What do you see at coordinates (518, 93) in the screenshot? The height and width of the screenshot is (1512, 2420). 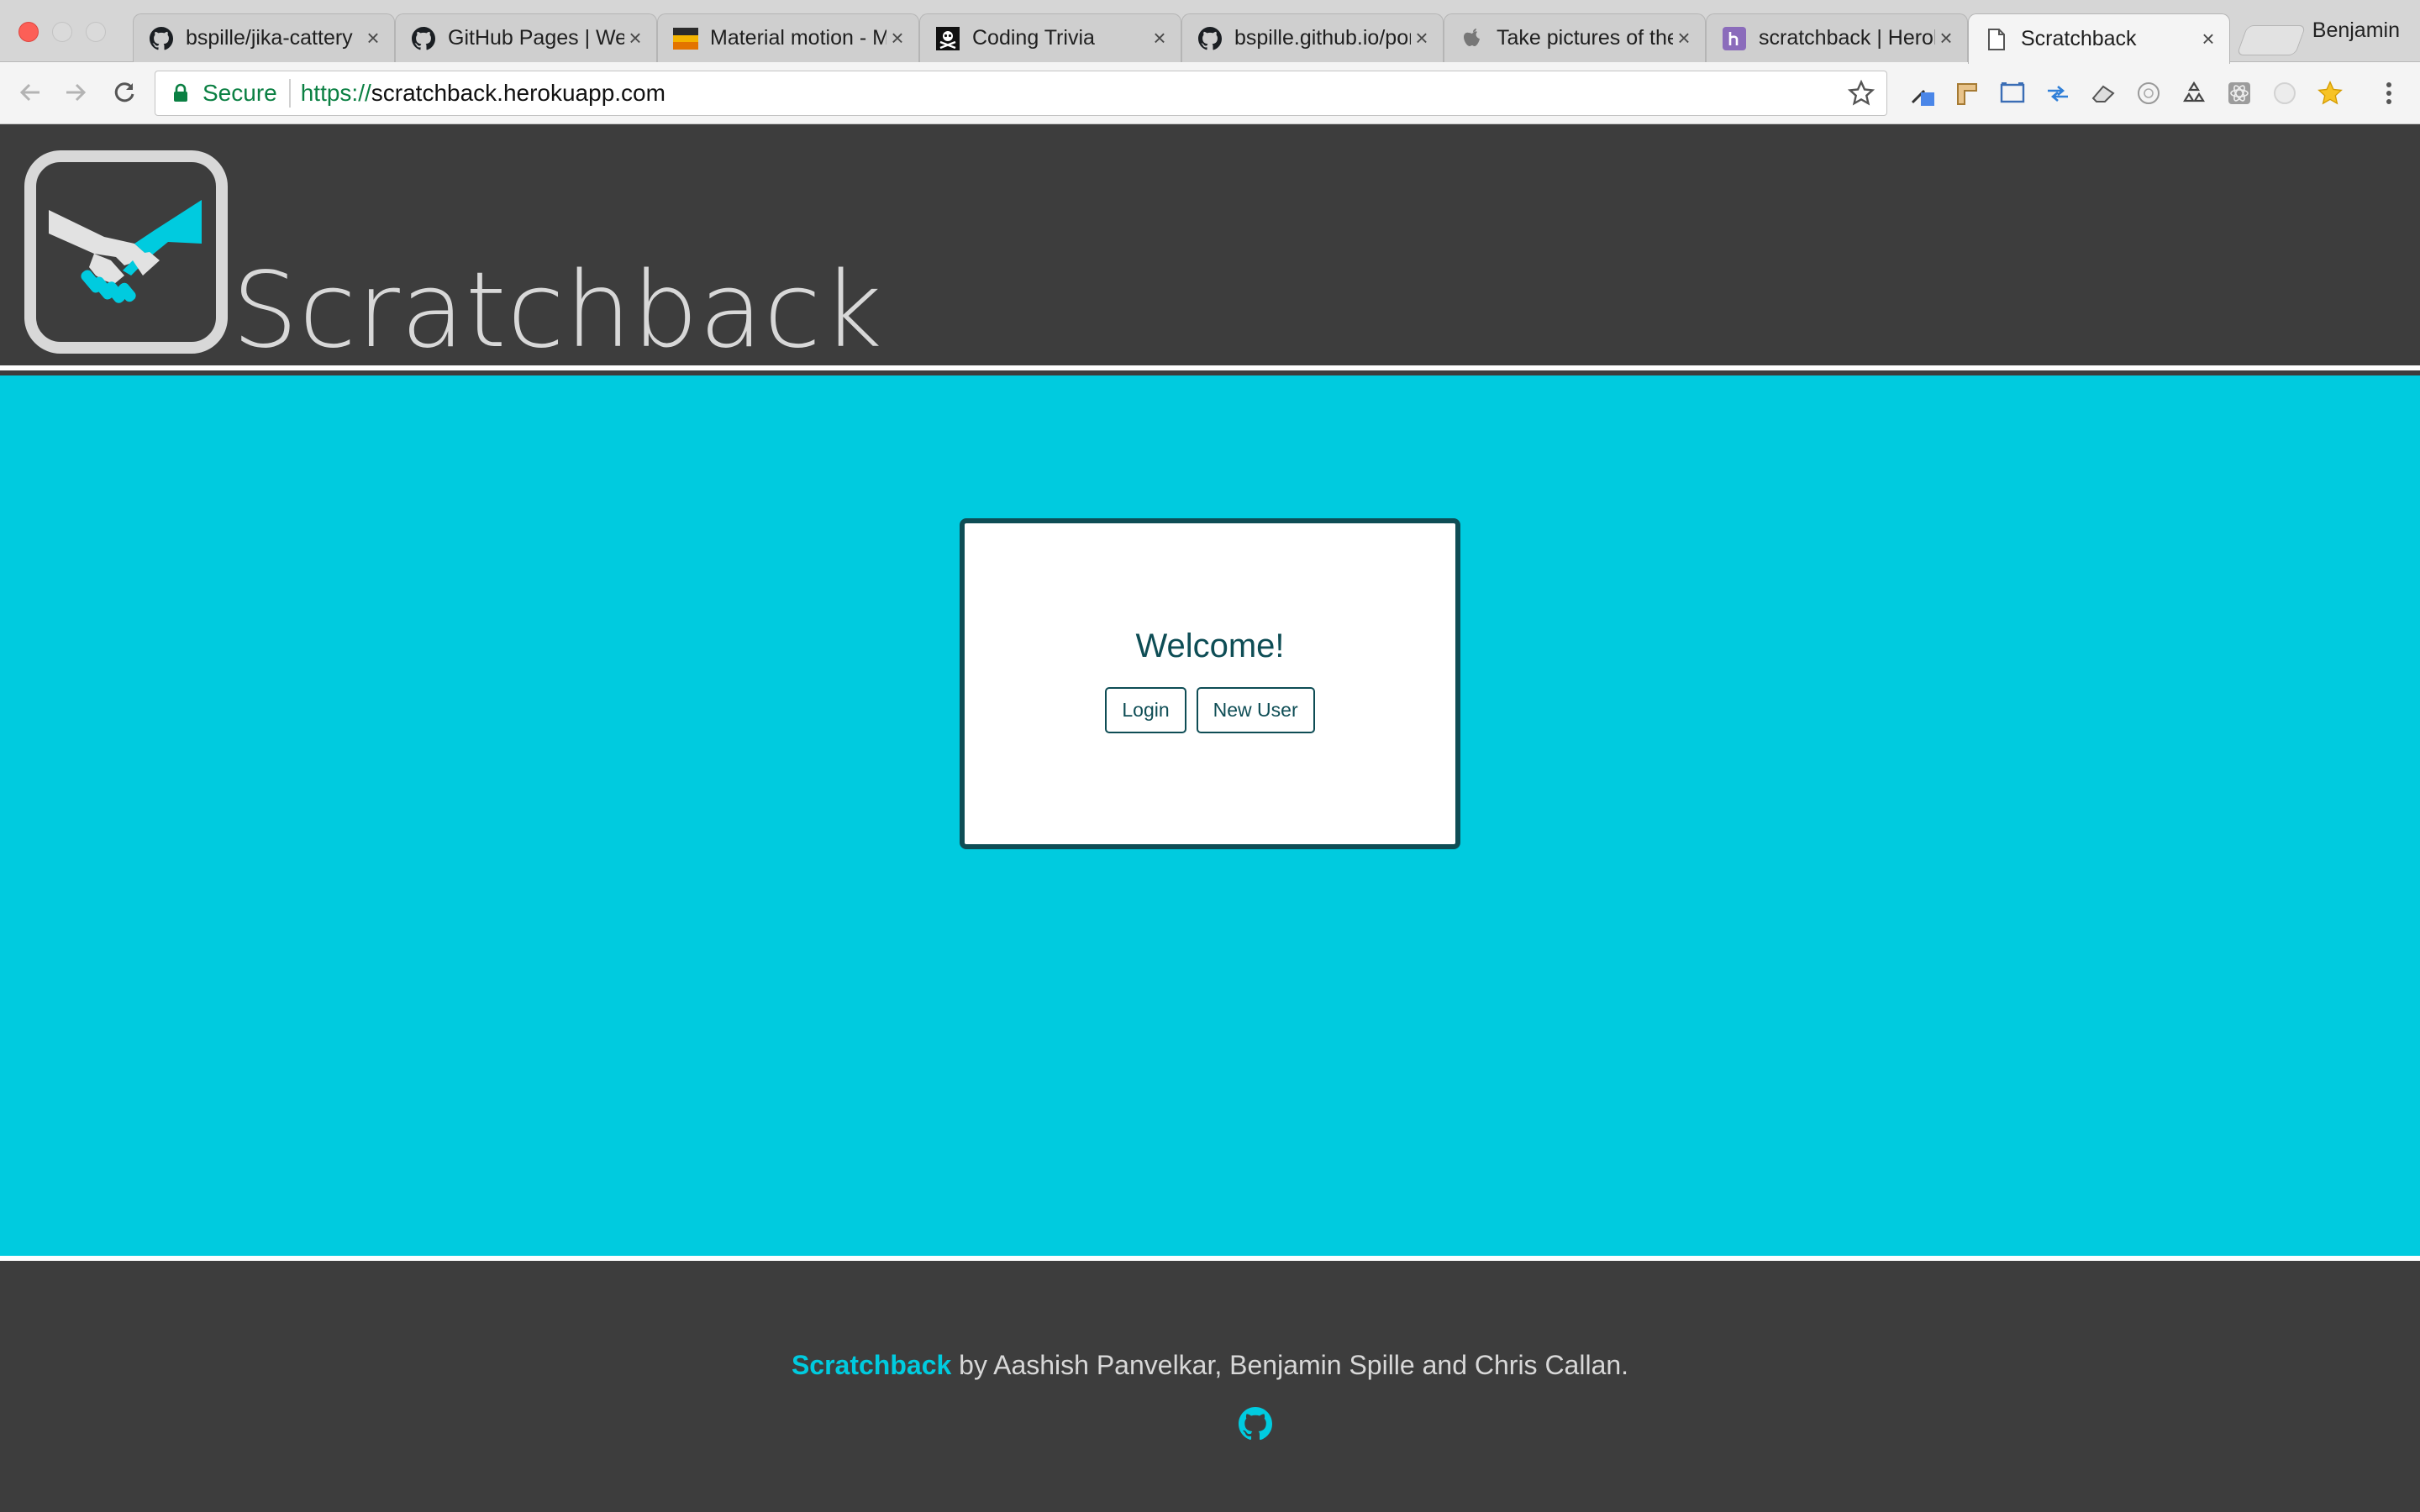 I see `url-host: scratchback.herokuapp.com` at bounding box center [518, 93].